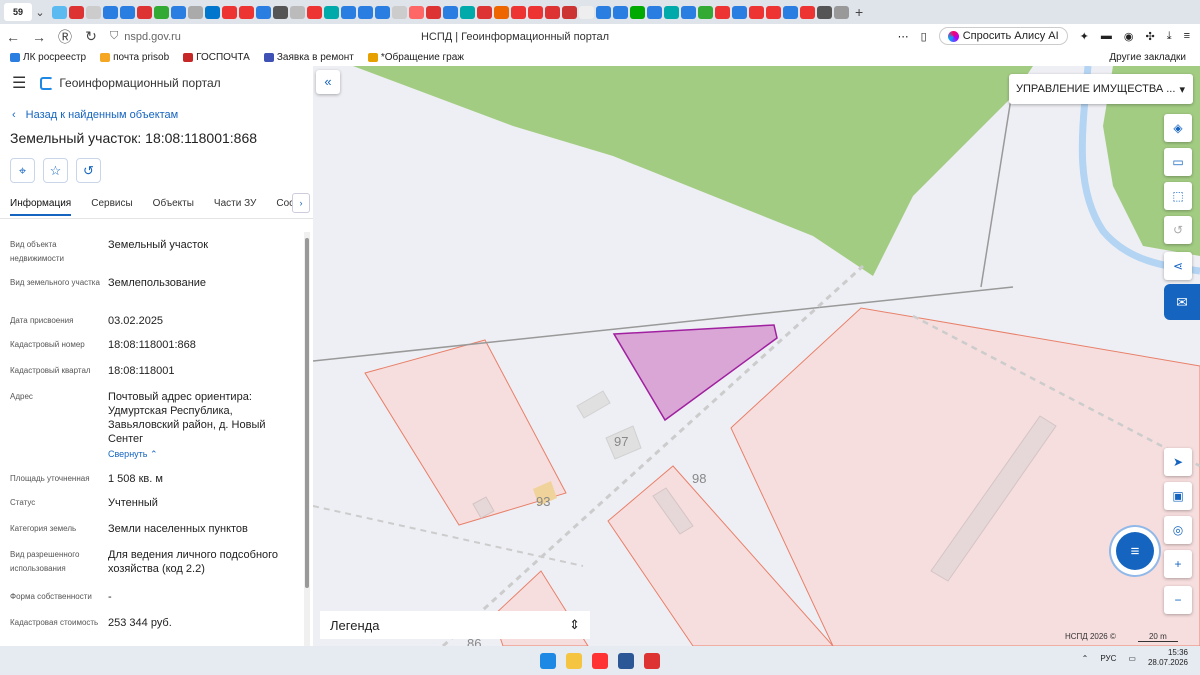  Describe the element at coordinates (600, 660) in the screenshot. I see `yandex-browser-icon` at that location.